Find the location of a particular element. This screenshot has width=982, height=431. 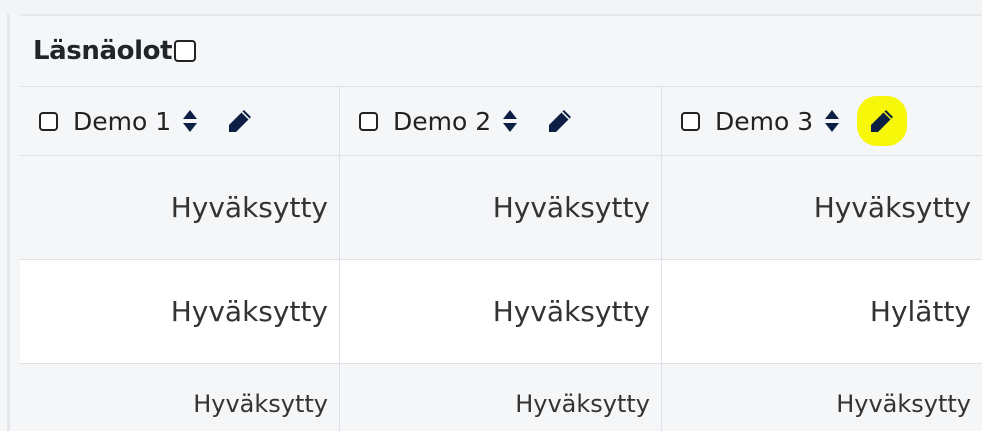

column-header-demo-3: Demo 3 is located at coordinates (822, 121).